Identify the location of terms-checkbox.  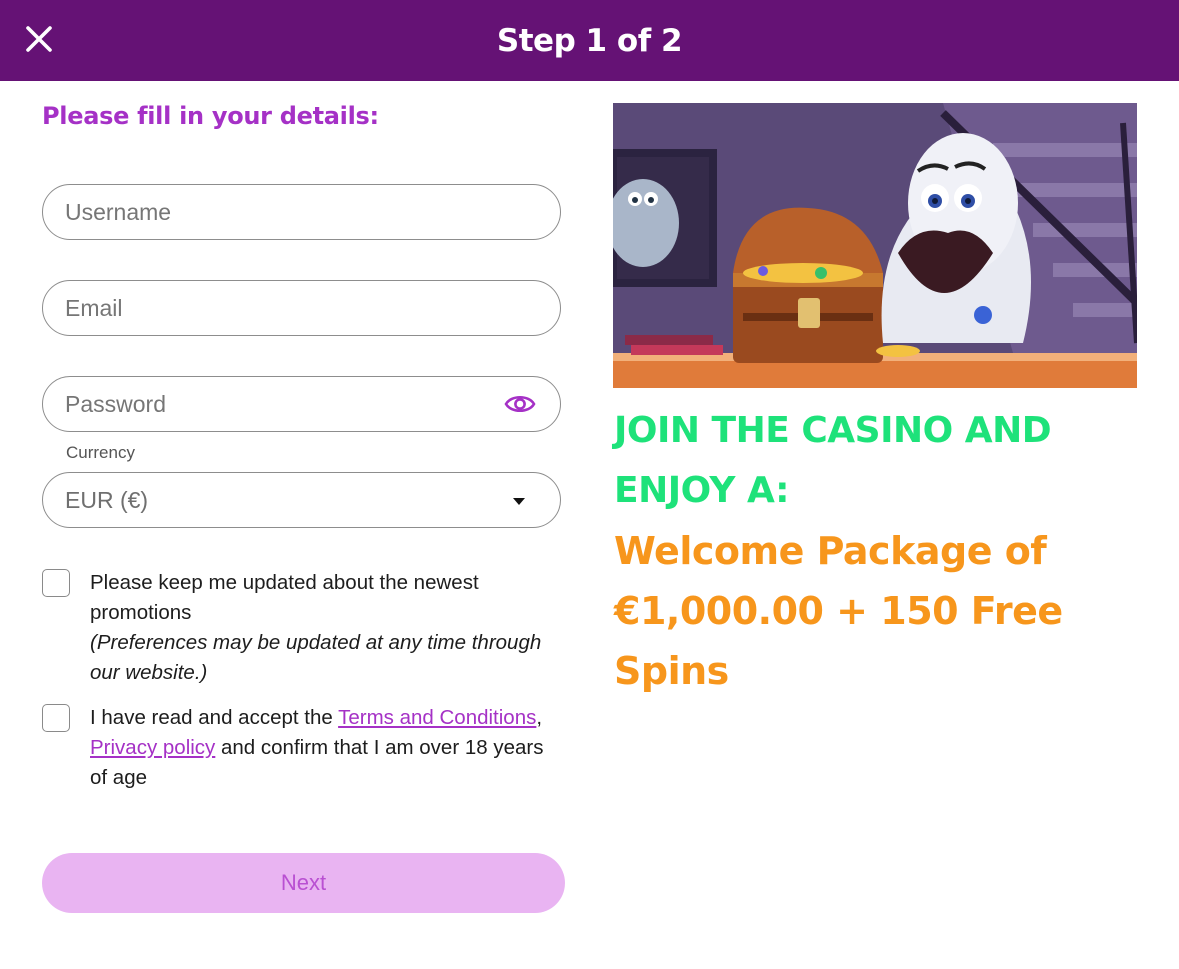
(56, 718).